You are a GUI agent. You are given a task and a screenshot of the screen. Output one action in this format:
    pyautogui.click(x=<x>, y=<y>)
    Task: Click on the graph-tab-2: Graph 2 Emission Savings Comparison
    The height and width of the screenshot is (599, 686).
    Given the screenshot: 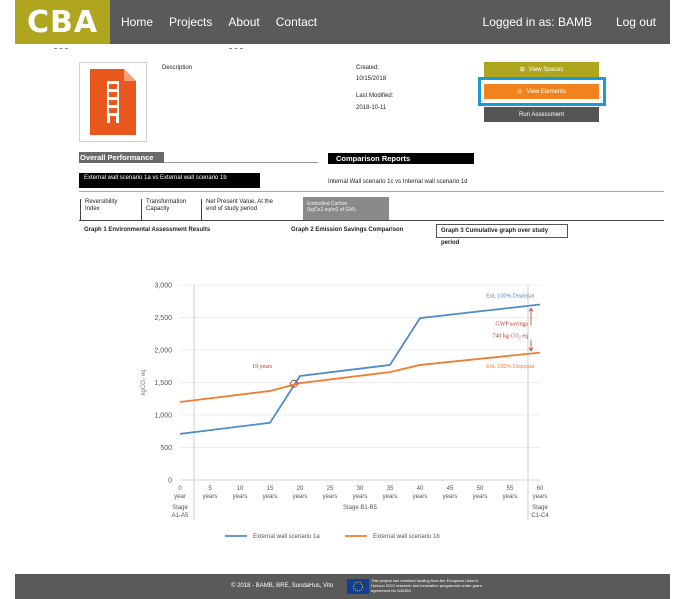 What is the action you would take?
    pyautogui.click(x=347, y=230)
    